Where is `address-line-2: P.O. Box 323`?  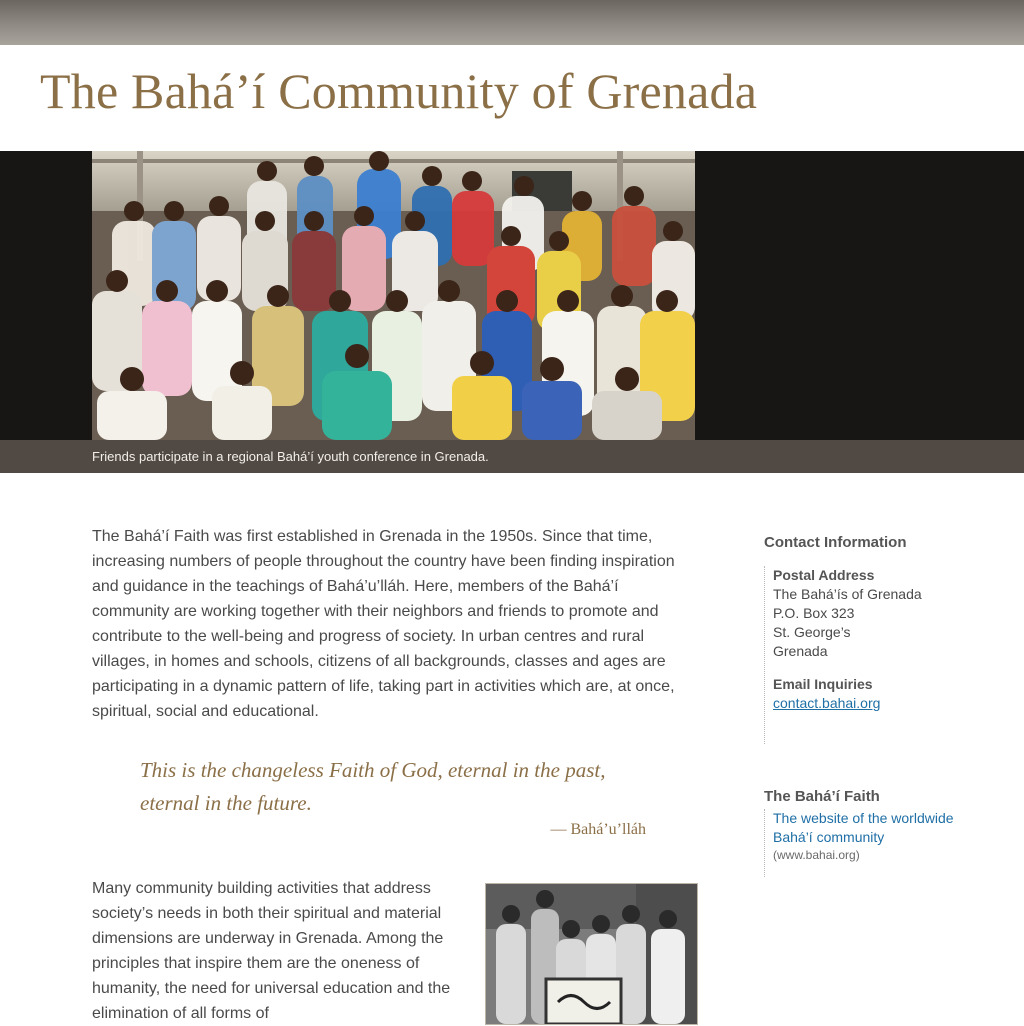
address-line-2: P.O. Box 323 is located at coordinates (814, 613).